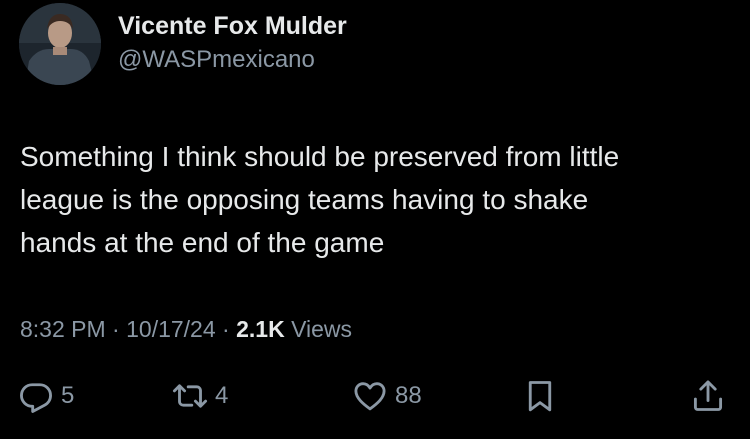 The image size is (750, 439). What do you see at coordinates (408, 395) in the screenshot?
I see `like-count: 88` at bounding box center [408, 395].